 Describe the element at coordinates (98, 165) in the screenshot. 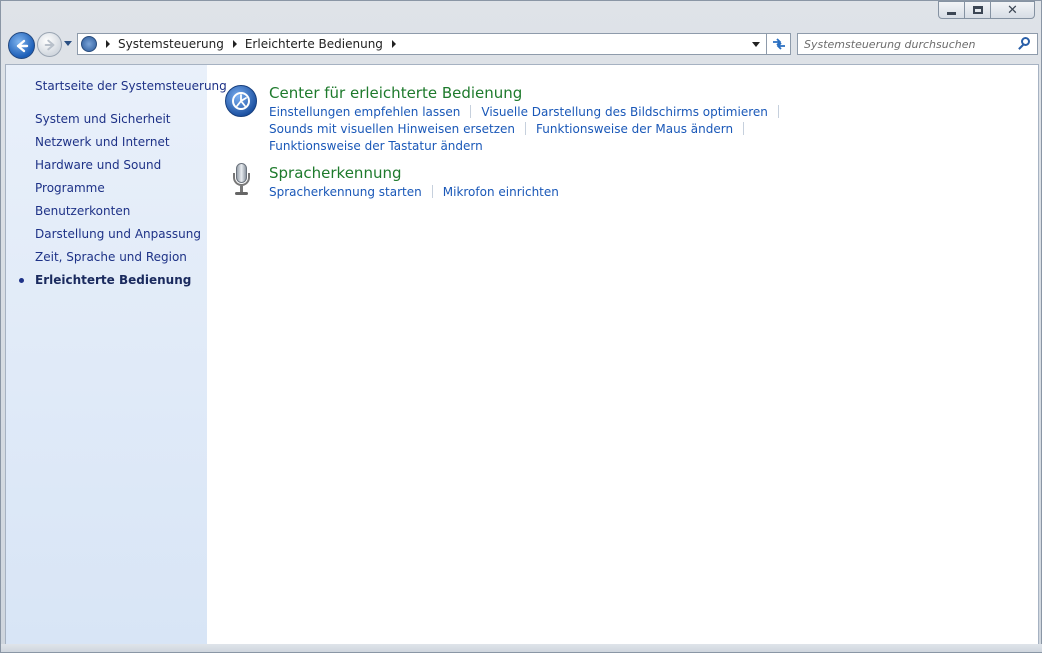

I see `sidebar-item-hardware-und-sound: Hardware und Sound` at that location.